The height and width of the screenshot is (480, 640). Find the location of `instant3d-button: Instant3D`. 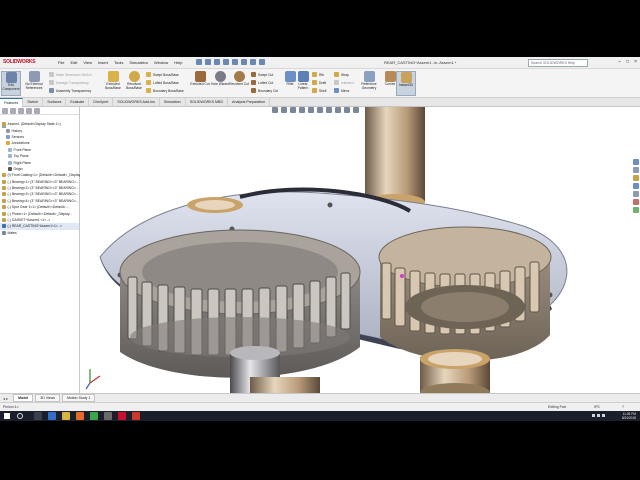

instant3d-button: Instant3D is located at coordinates (406, 83).